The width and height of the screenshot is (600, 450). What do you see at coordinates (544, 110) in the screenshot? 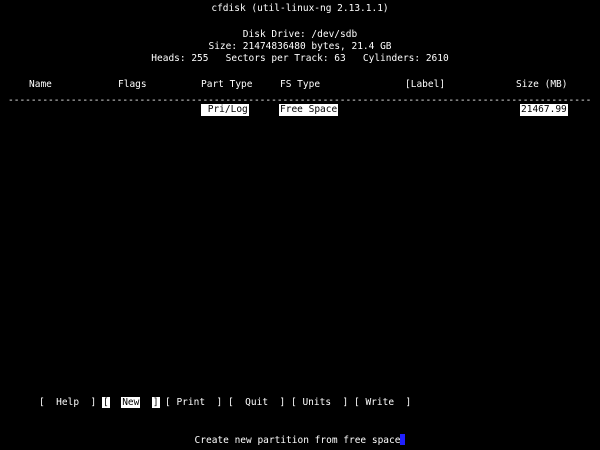
I see `row-size: 21467.99` at bounding box center [544, 110].